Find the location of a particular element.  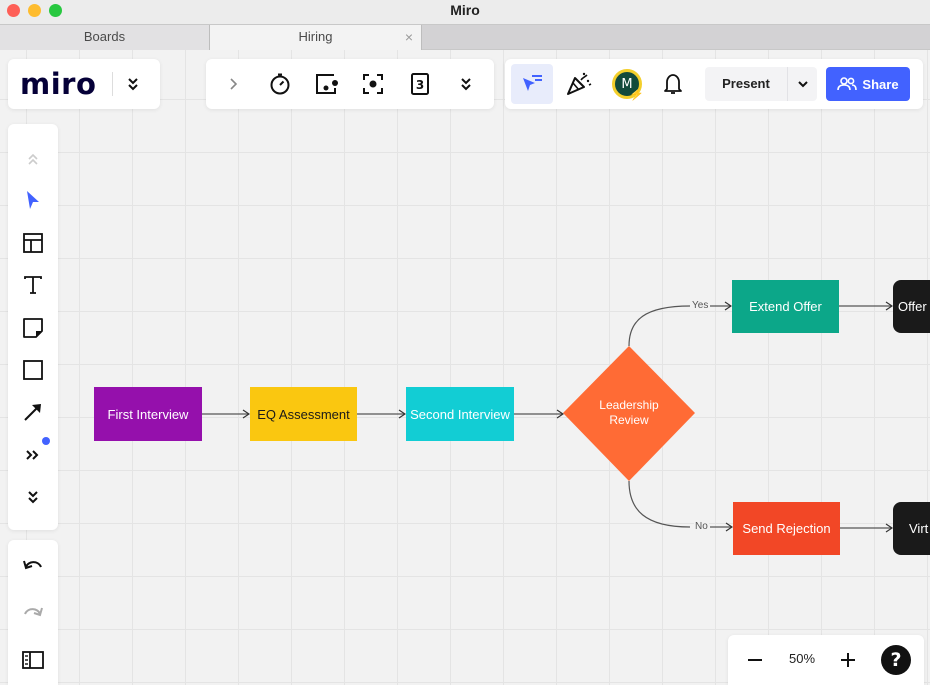

present-button: Present is located at coordinates (746, 84).